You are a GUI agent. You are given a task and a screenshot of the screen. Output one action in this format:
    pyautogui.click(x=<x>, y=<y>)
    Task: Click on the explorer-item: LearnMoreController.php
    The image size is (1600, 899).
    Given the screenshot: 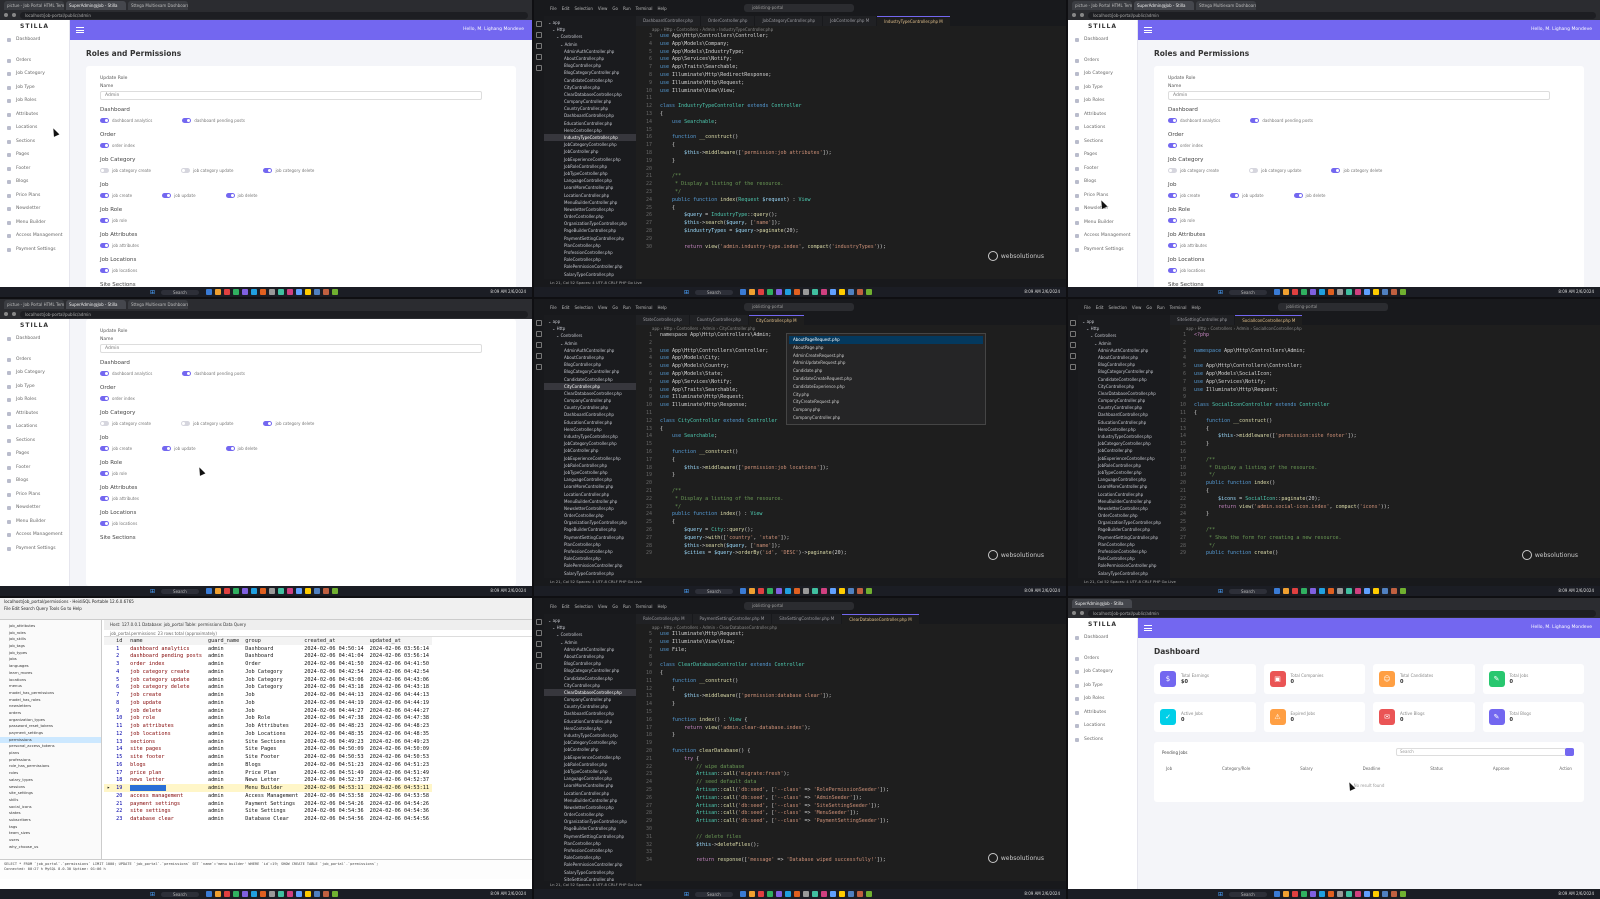 What is the action you would take?
    pyautogui.click(x=590, y=785)
    